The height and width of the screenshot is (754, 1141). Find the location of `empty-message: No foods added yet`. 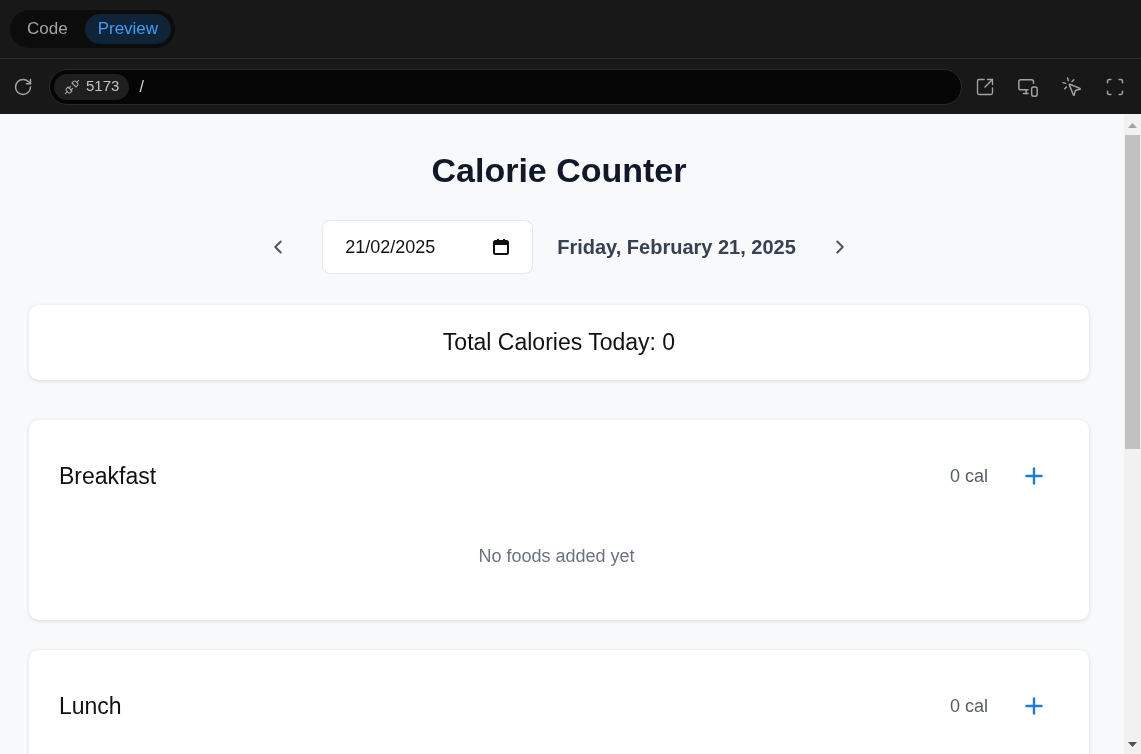

empty-message: No foods added yet is located at coordinates (556, 556).